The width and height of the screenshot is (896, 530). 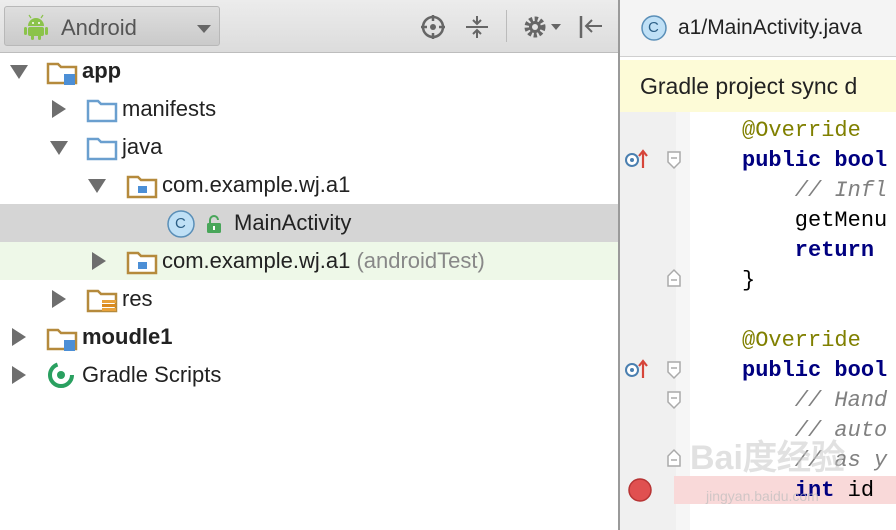 What do you see at coordinates (293, 222) in the screenshot?
I see `tree-label: MainActivity` at bounding box center [293, 222].